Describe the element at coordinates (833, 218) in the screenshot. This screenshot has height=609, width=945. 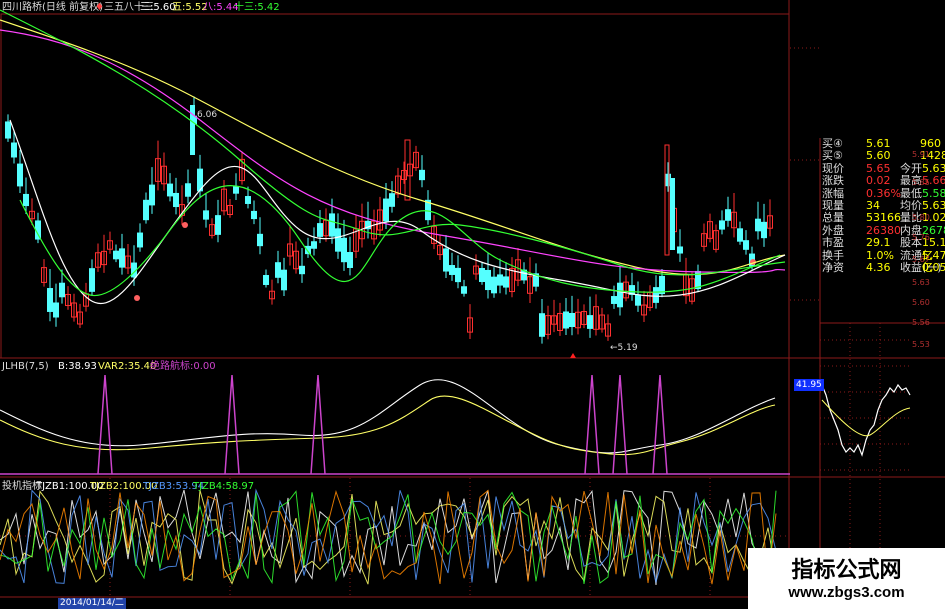
I see `quote-label: 总量` at that location.